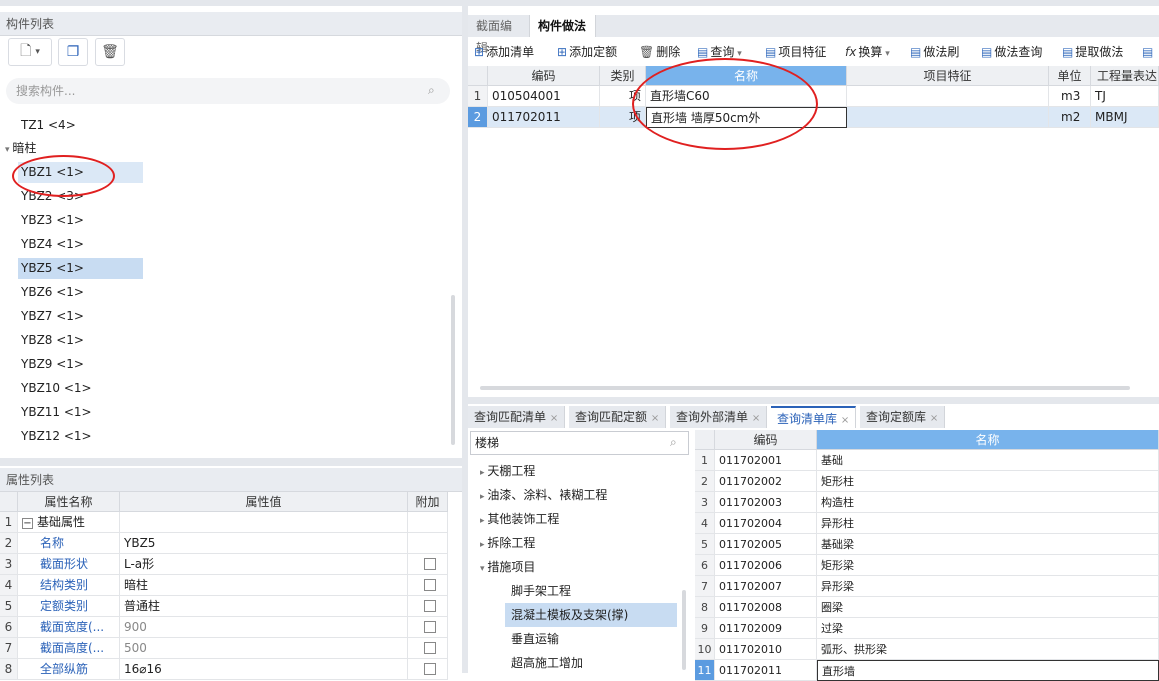 This screenshot has height=681, width=1159. I want to click on add-quota-button: ⊞ 添加定额, so click(587, 52).